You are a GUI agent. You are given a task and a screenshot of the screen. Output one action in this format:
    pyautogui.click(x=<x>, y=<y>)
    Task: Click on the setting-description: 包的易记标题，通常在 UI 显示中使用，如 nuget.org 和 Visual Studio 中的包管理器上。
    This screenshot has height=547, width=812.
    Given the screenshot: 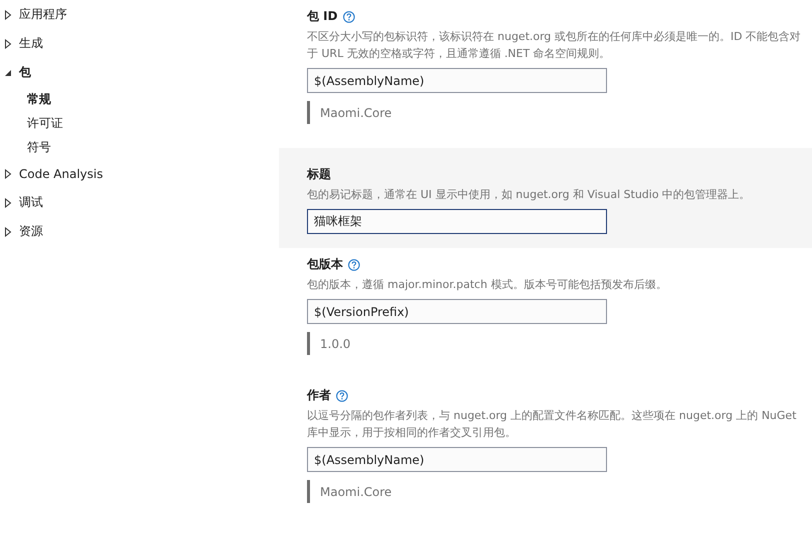 What is the action you would take?
    pyautogui.click(x=529, y=195)
    